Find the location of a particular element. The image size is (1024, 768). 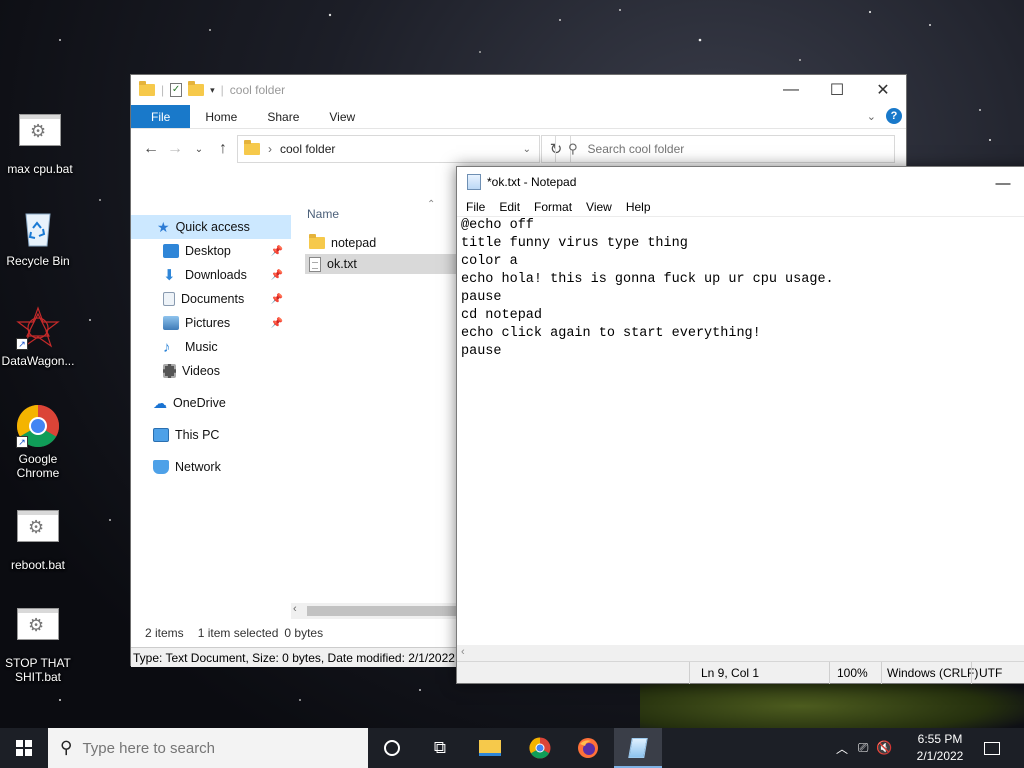

encoding: UTF is located at coordinates (991, 673).